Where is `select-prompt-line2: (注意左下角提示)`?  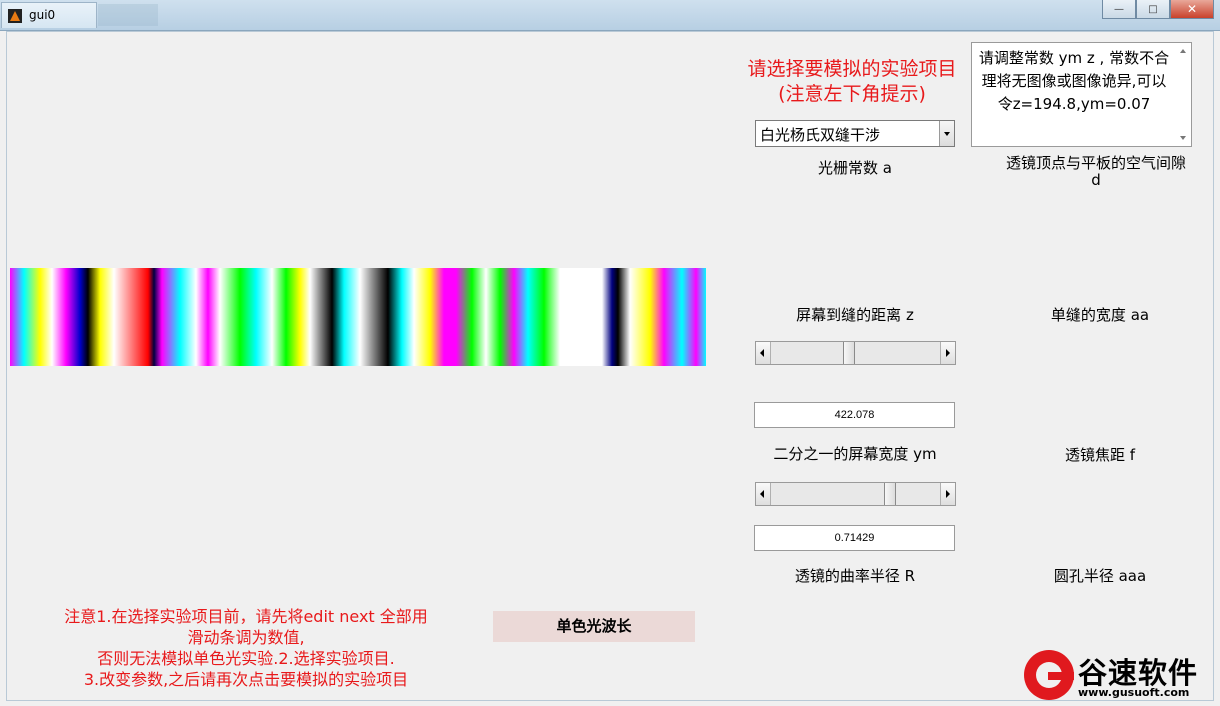 select-prompt-line2: (注意左下角提示) is located at coordinates (852, 94).